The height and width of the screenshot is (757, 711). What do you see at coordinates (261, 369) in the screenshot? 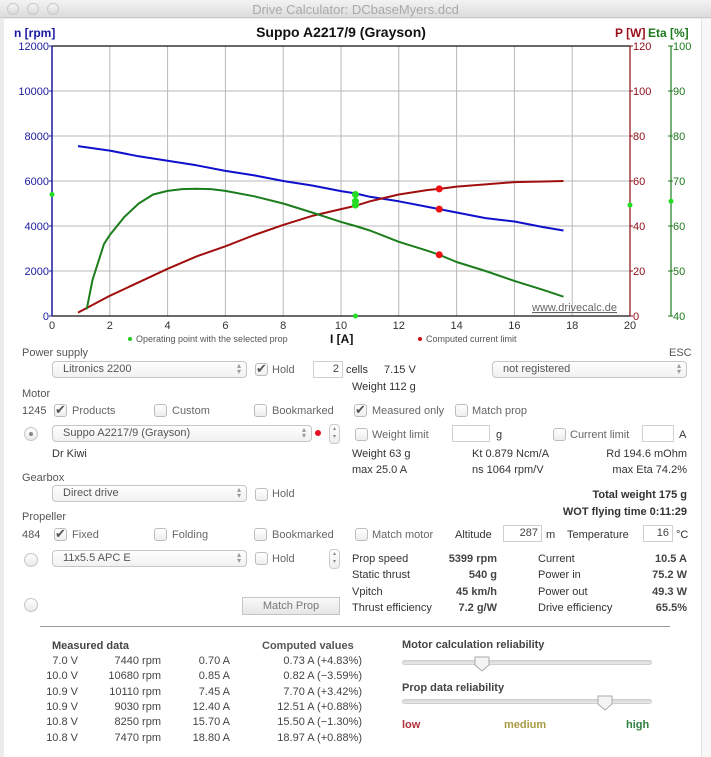
I see `battery-hold-checkbox` at bounding box center [261, 369].